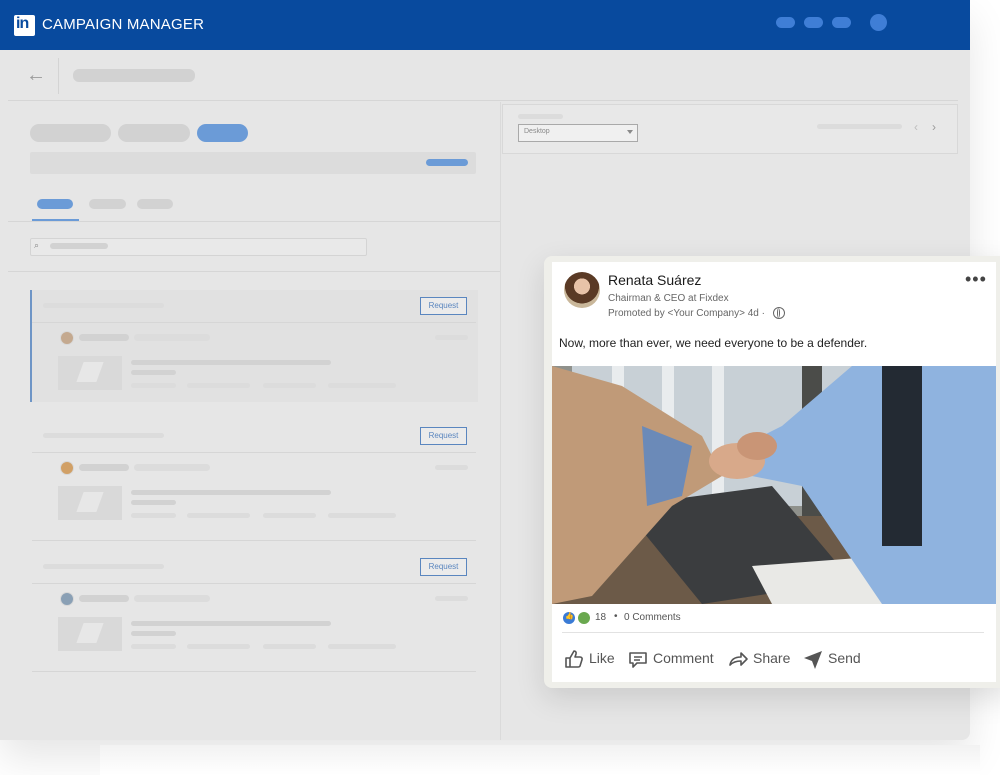  Describe the element at coordinates (254, 221) in the screenshot. I see `tabs-divider` at that location.